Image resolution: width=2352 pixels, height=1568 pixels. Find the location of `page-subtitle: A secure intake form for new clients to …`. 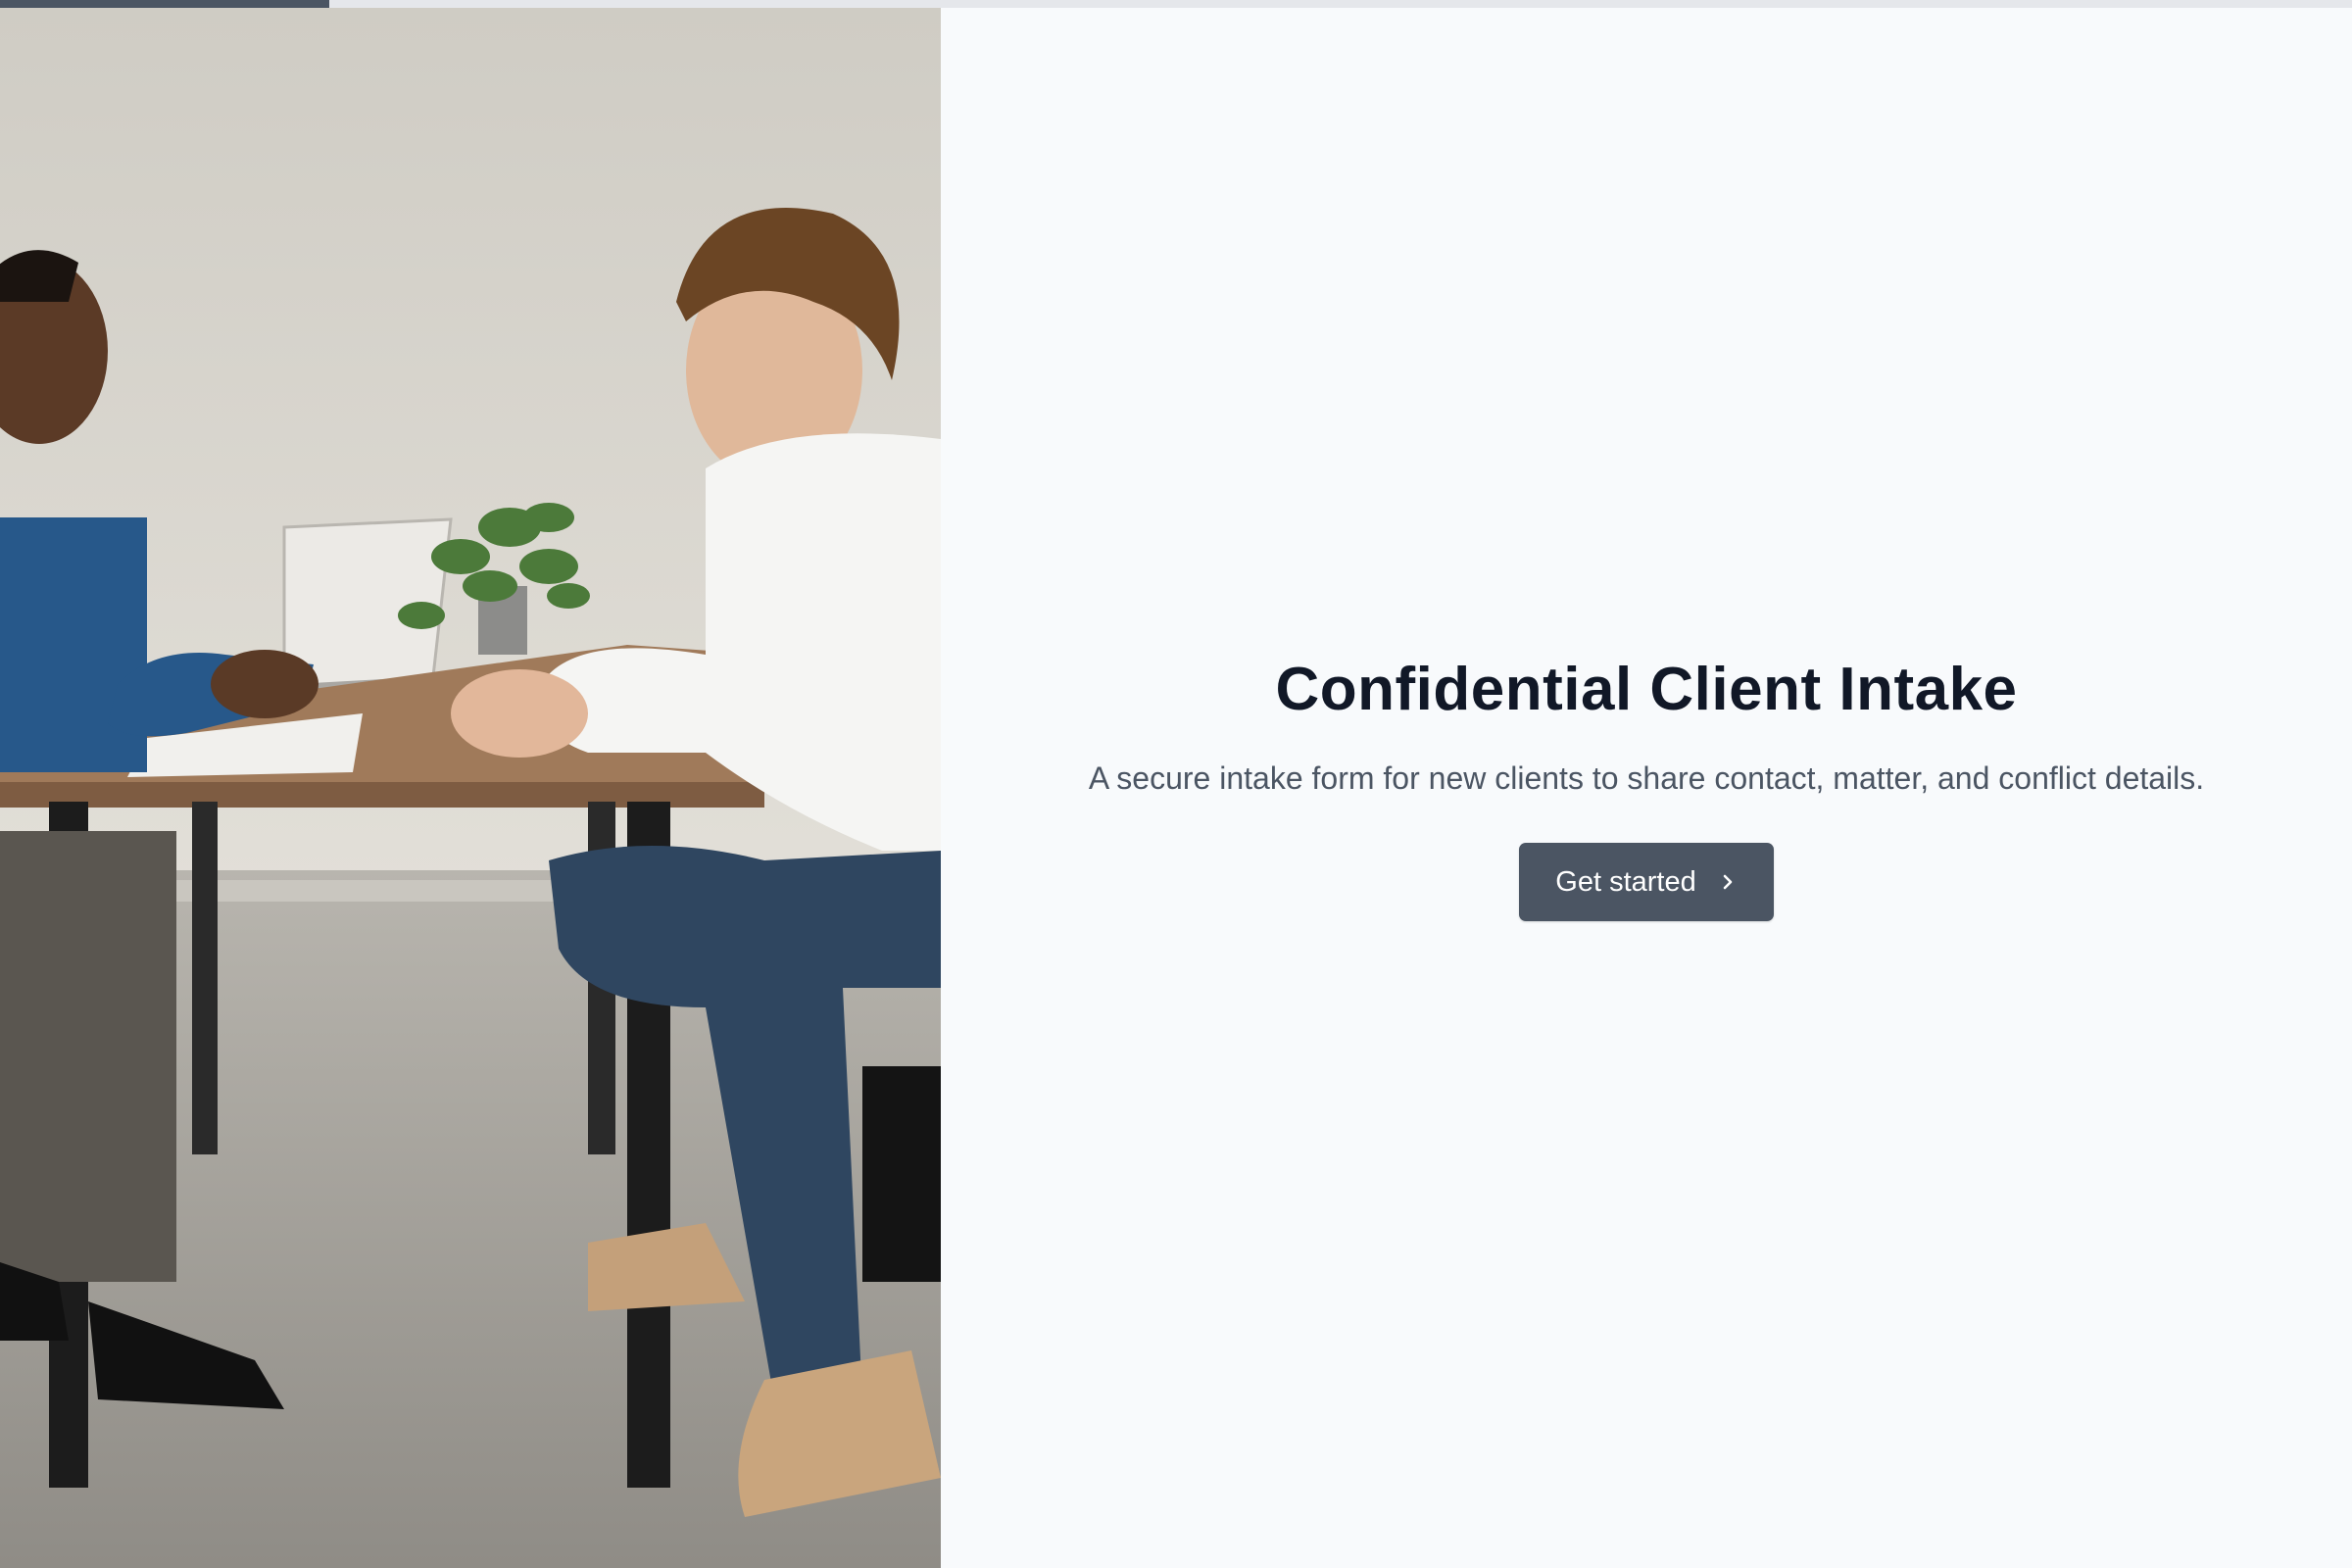

page-subtitle: A secure intake form for new clients to … is located at coordinates (1646, 778).